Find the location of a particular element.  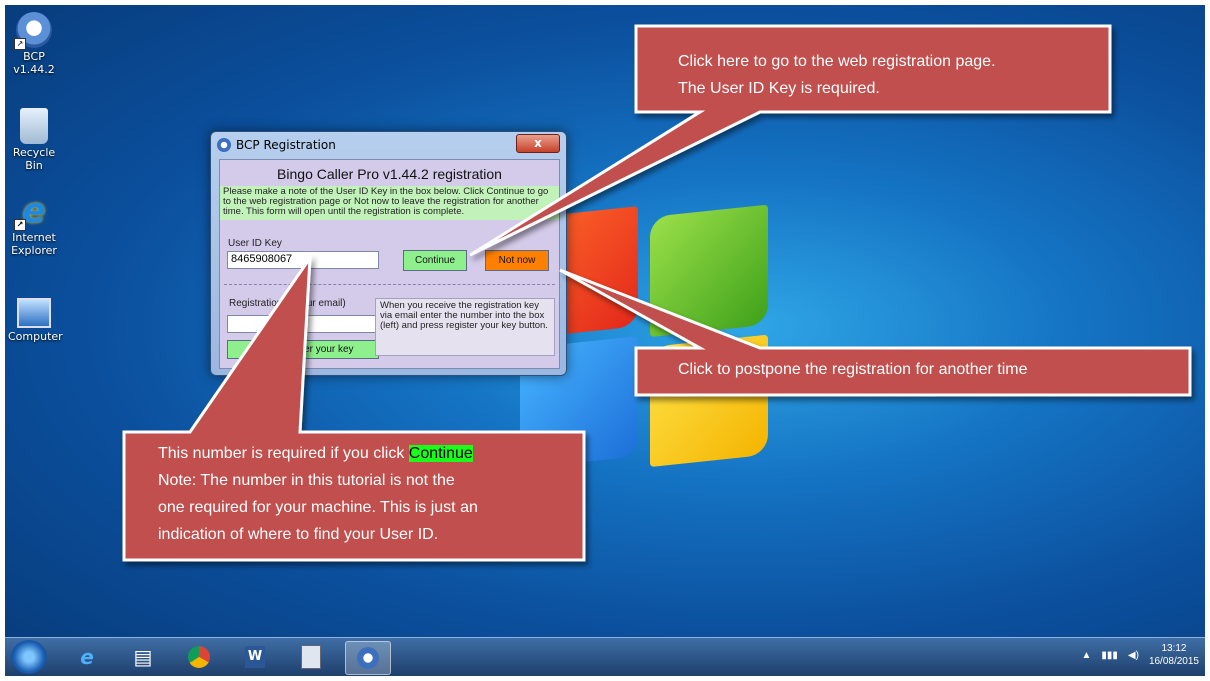

clock-time: 13:12 is located at coordinates (1174, 648).